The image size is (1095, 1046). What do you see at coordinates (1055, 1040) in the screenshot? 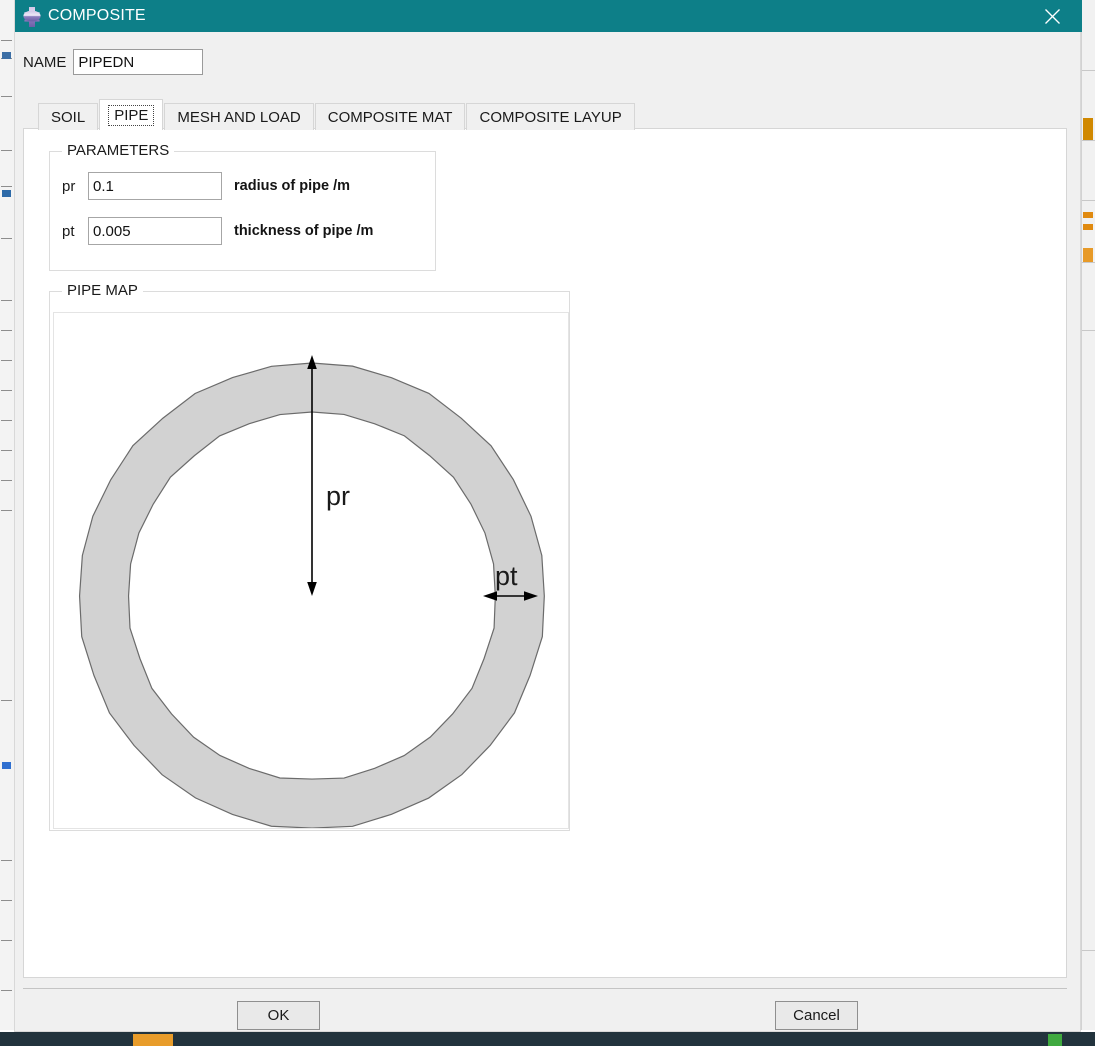
I see `taskbar-icon-green` at bounding box center [1055, 1040].